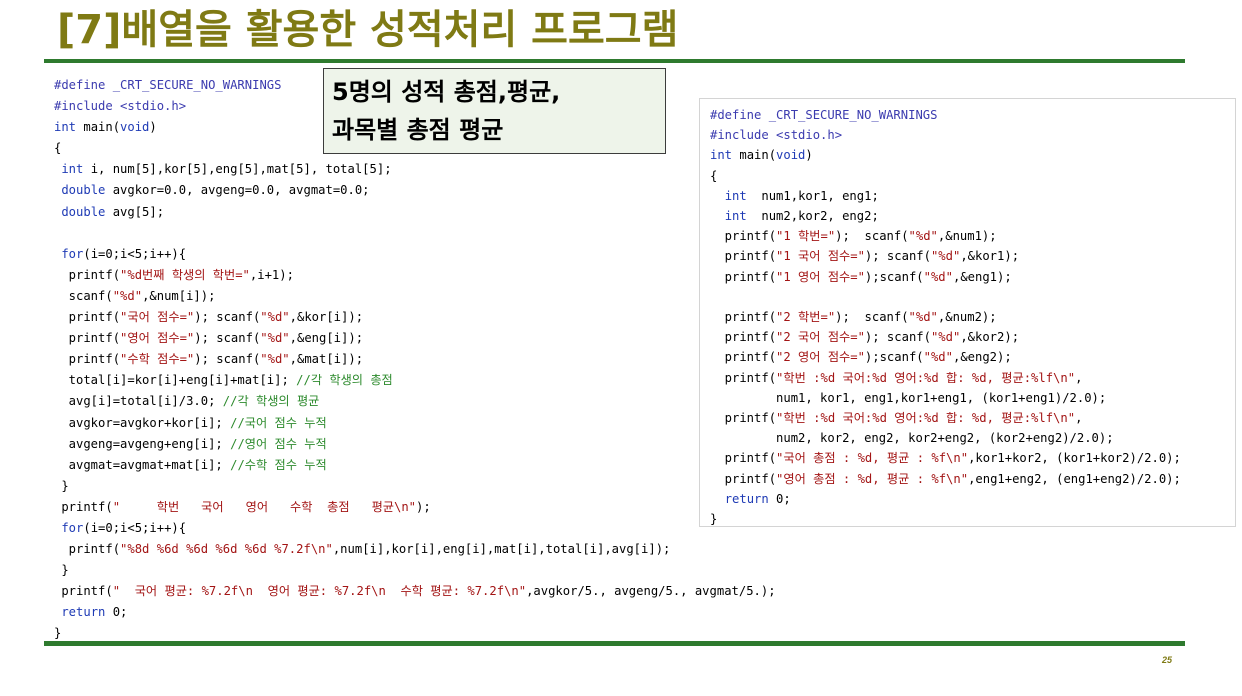 This screenshot has width=1242, height=696. Describe the element at coordinates (990, 337) in the screenshot. I see `code-text: ,&kor2);` at that location.